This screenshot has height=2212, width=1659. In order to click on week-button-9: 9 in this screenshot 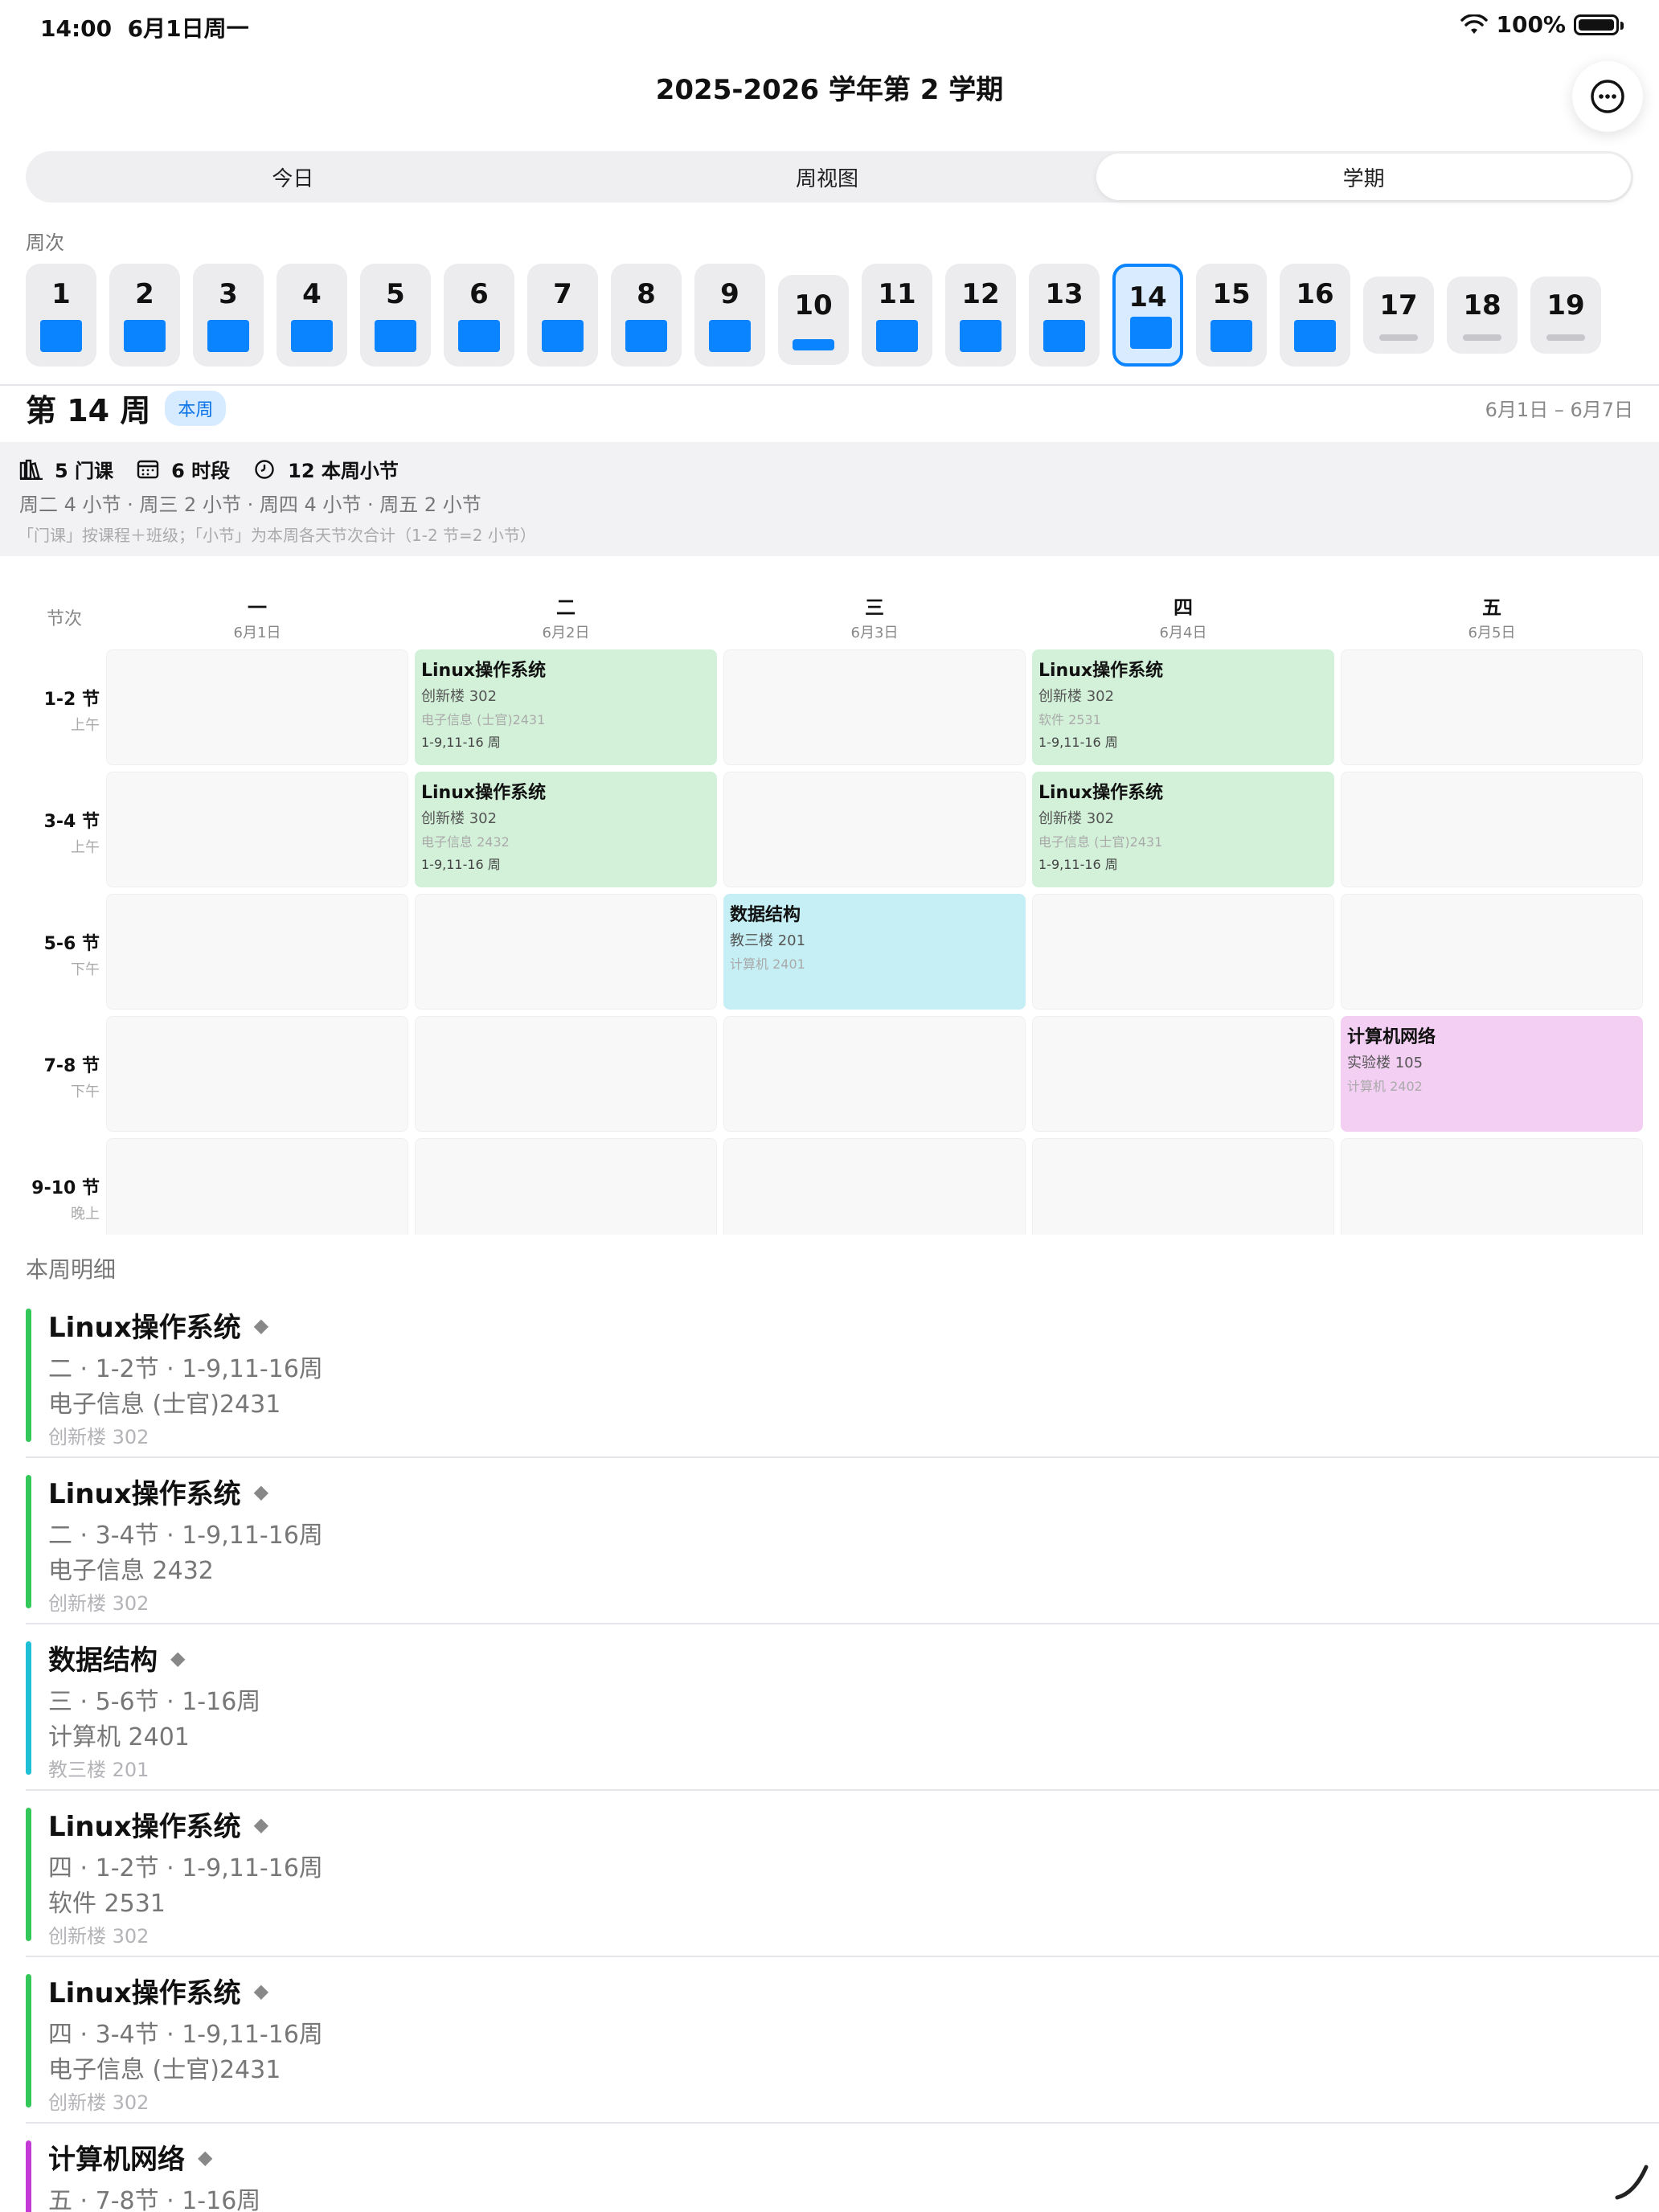, I will do `click(729, 315)`.